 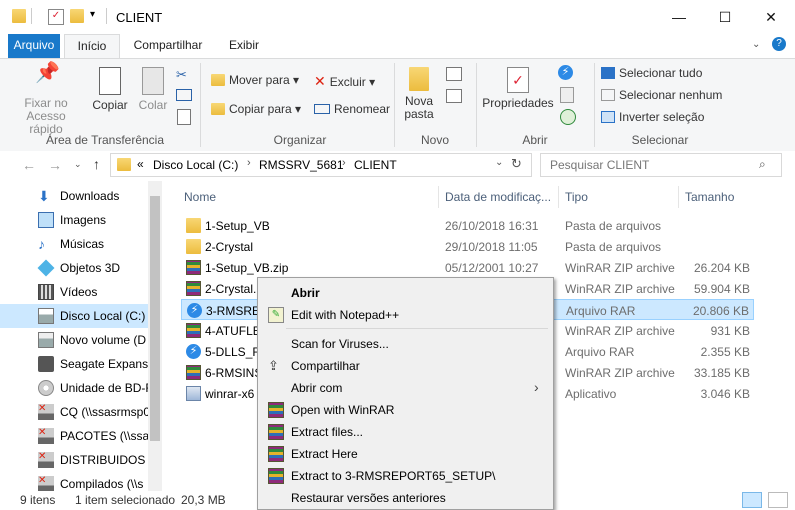 I want to click on nav-item-pacotes: ✕ PACOTES (\\ssas, so click(x=74, y=436).